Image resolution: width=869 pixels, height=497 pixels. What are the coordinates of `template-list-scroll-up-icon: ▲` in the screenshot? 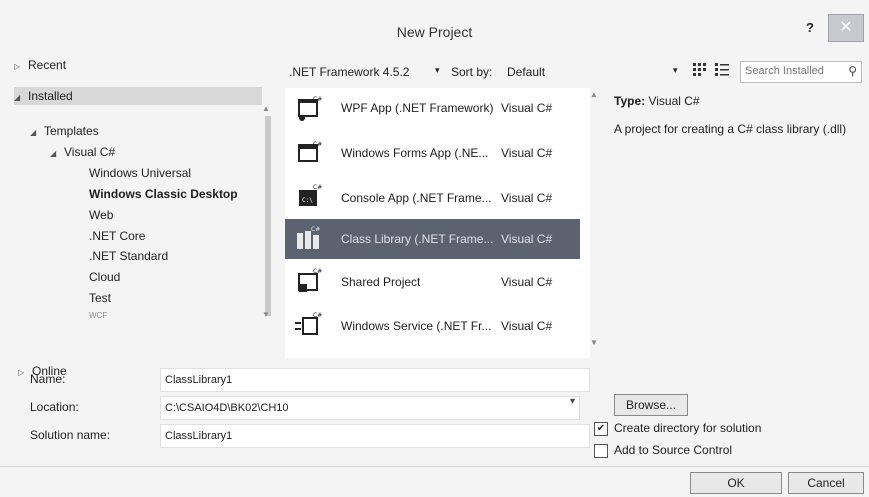 It's located at (594, 94).